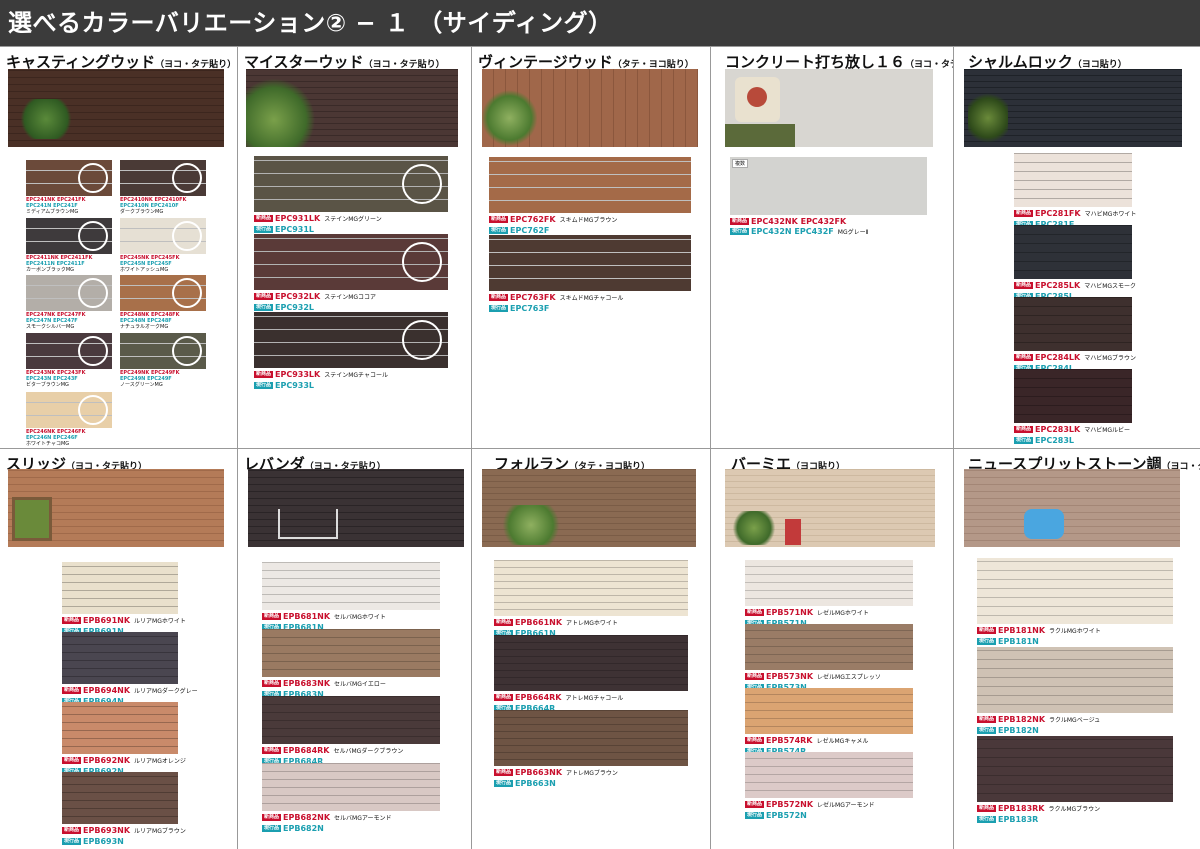 The image size is (1200, 849). Describe the element at coordinates (556, 303) in the screenshot. I see `product-code-label: 新商品 EPC763FK スキムドMGチャコール 現行品 EPC763F` at that location.